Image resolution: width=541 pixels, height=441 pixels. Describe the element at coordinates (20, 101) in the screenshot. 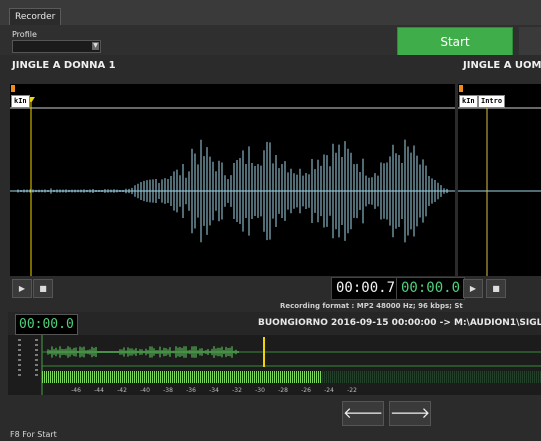

I see `cue-label-left: kIn` at that location.